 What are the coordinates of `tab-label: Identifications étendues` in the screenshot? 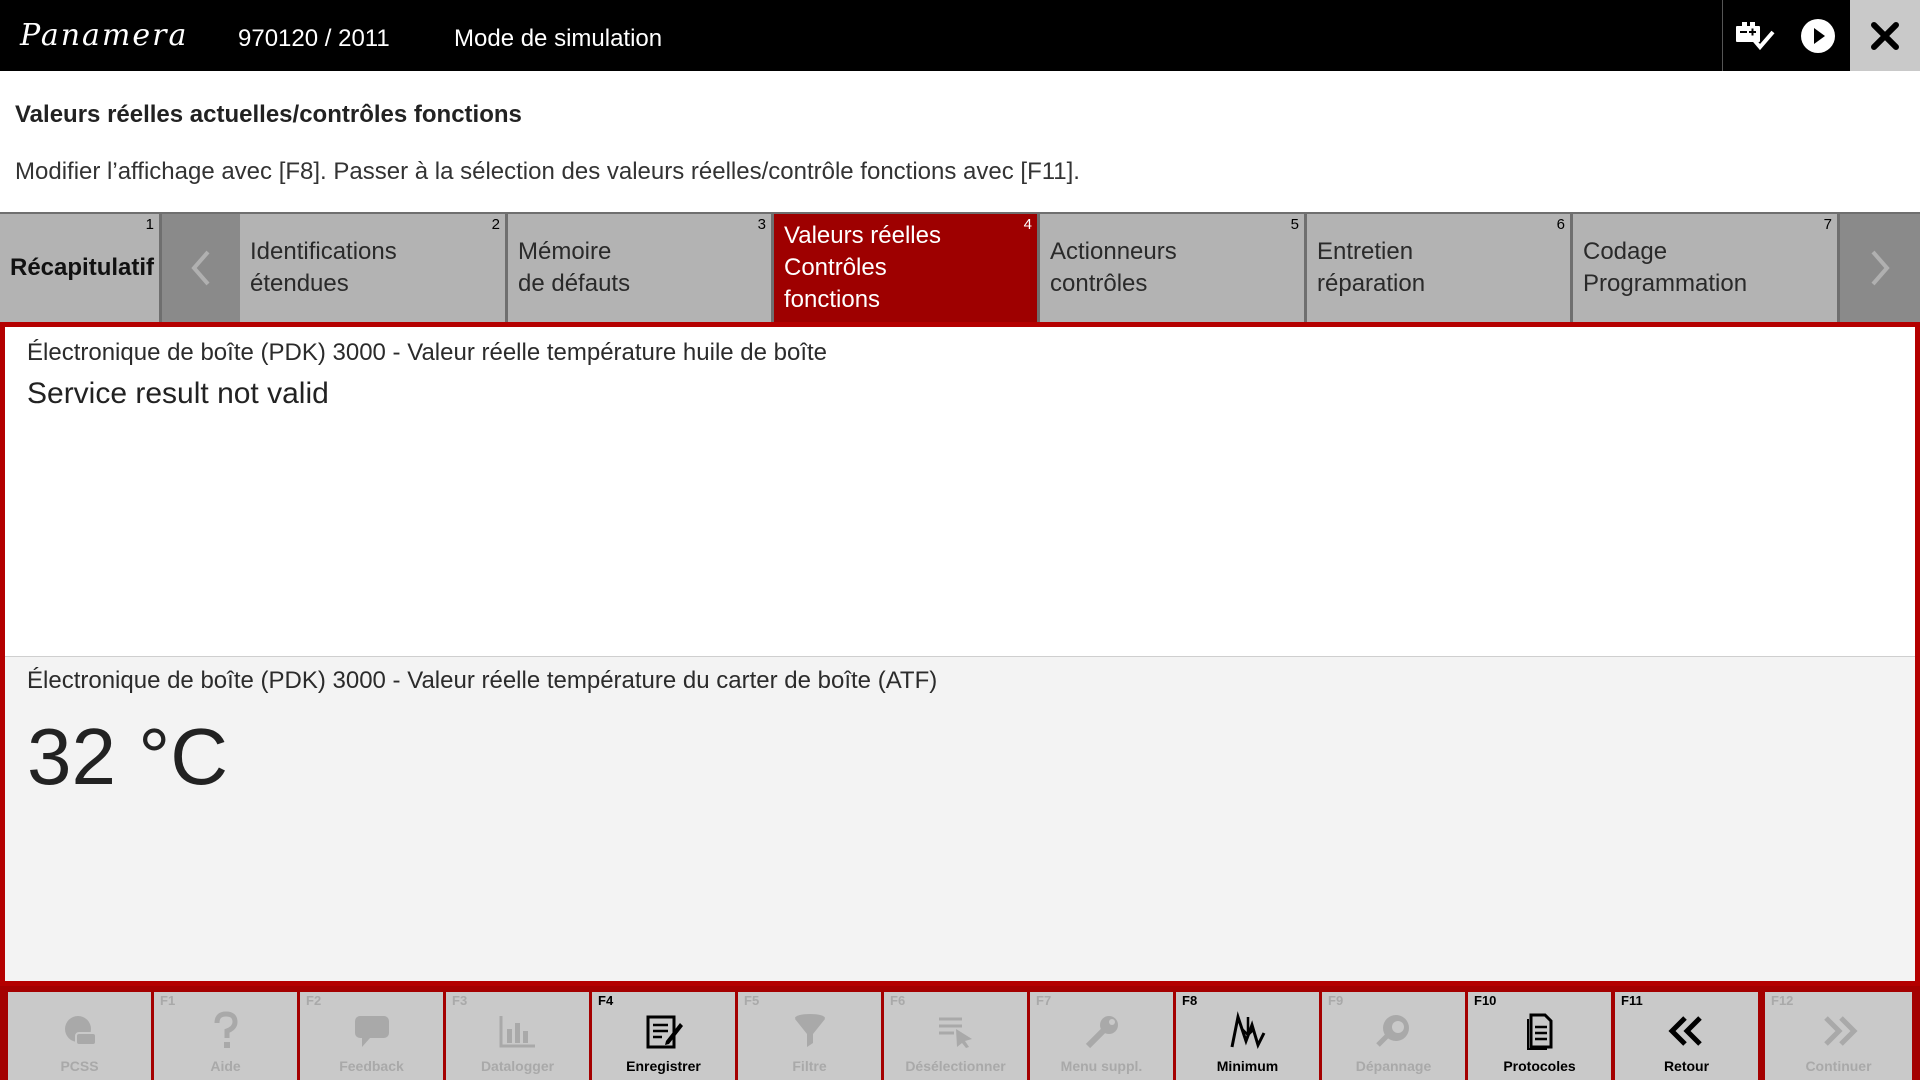 It's located at (323, 267).